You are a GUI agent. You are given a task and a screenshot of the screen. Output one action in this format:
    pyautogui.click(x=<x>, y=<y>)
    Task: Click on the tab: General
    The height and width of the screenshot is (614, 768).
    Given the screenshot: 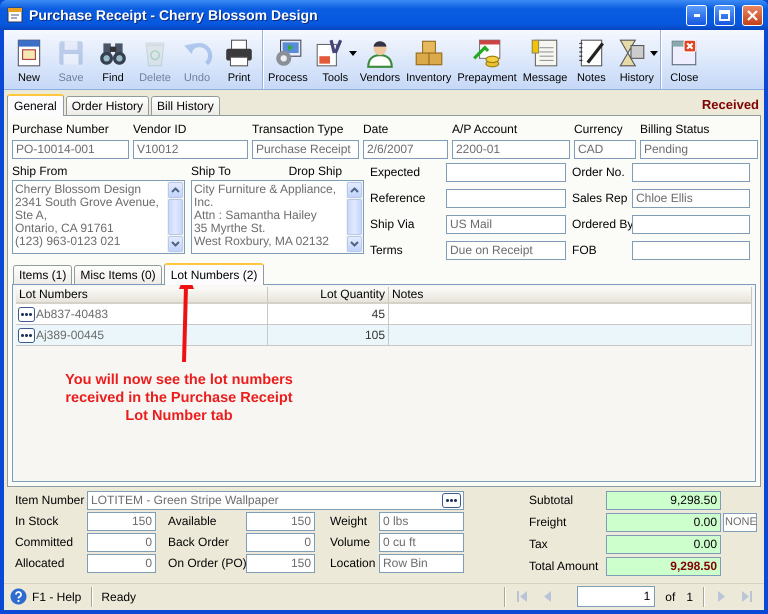 What is the action you would take?
    pyautogui.click(x=35, y=105)
    